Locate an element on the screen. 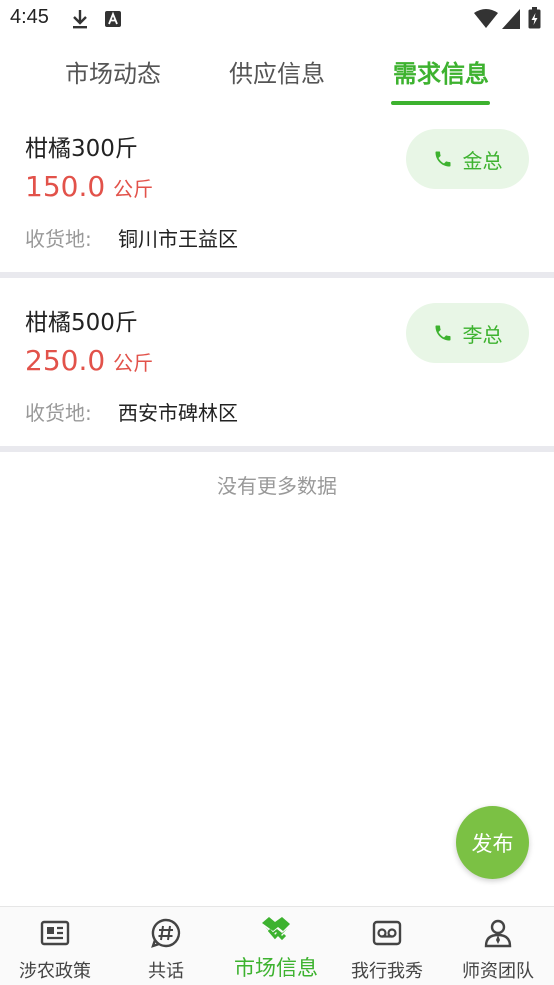 The height and width of the screenshot is (985, 554). listing-title: 柑橘500斤 is located at coordinates (81, 323).